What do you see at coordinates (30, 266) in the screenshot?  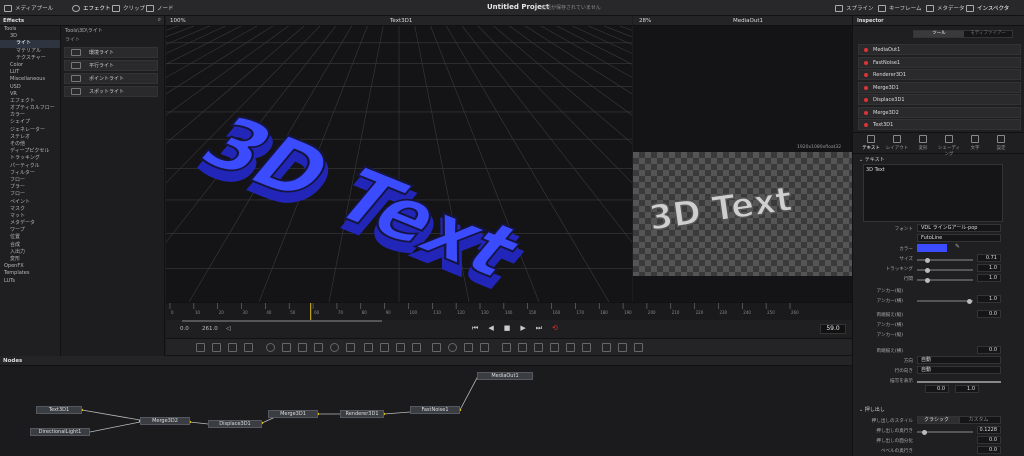 I see `tree-item: OpenFX` at bounding box center [30, 266].